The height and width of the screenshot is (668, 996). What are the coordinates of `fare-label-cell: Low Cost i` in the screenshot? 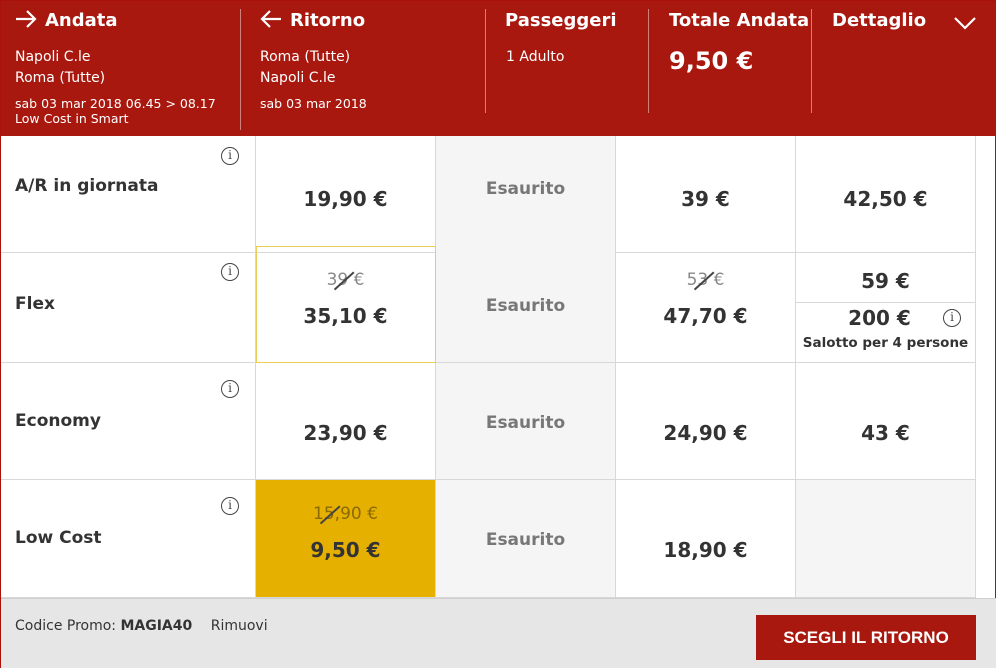 It's located at (128, 539).